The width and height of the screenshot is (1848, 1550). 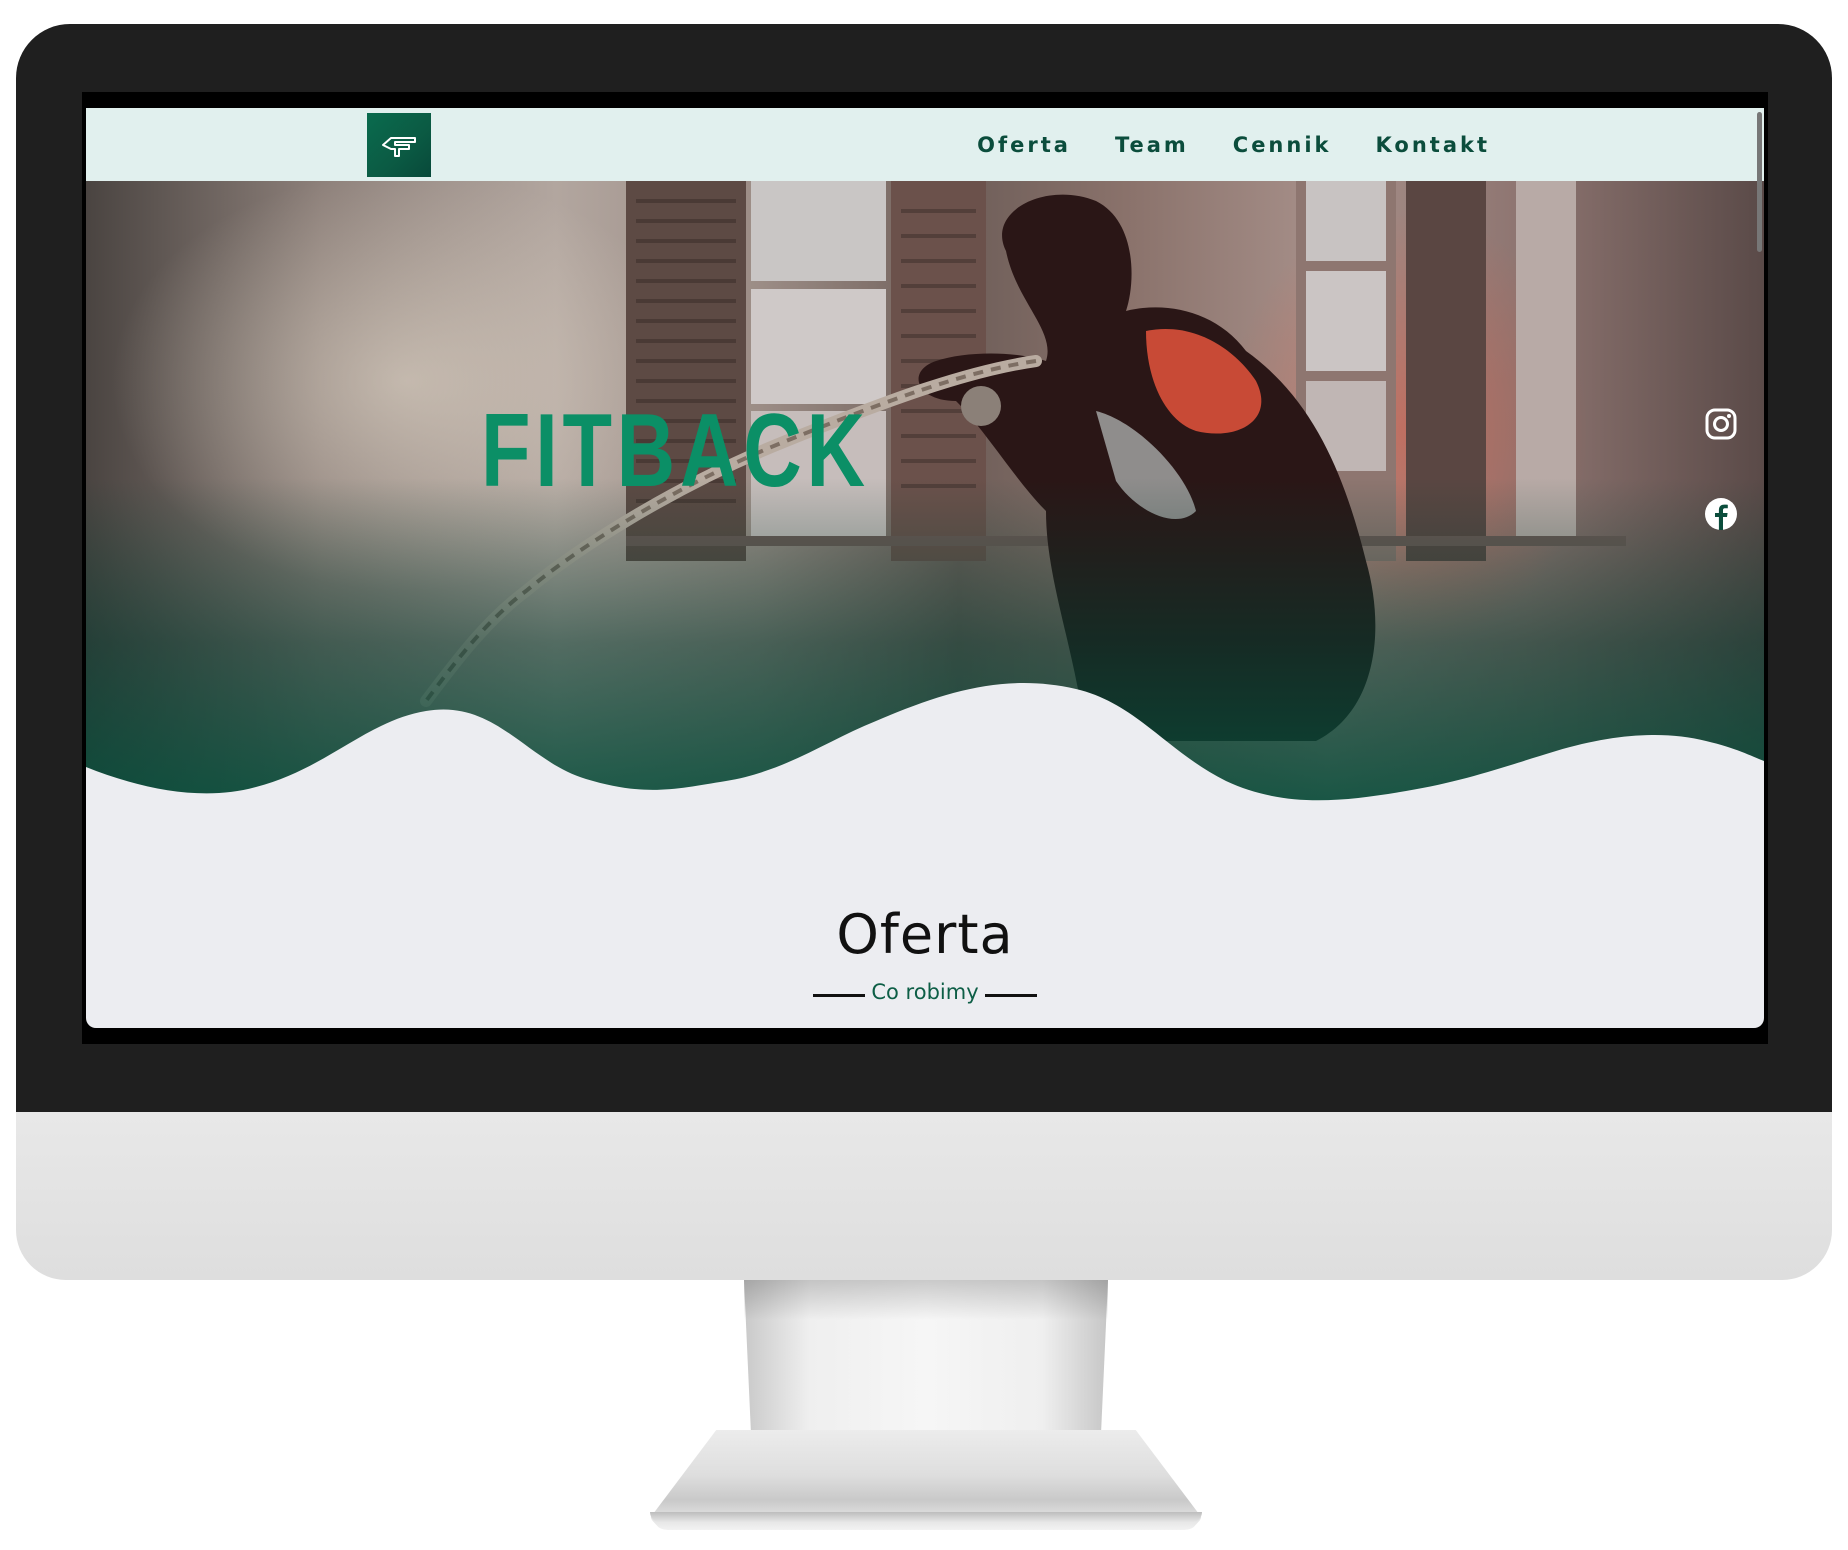 I want to click on nav-link-kontakt: Kontakt, so click(x=1433, y=145).